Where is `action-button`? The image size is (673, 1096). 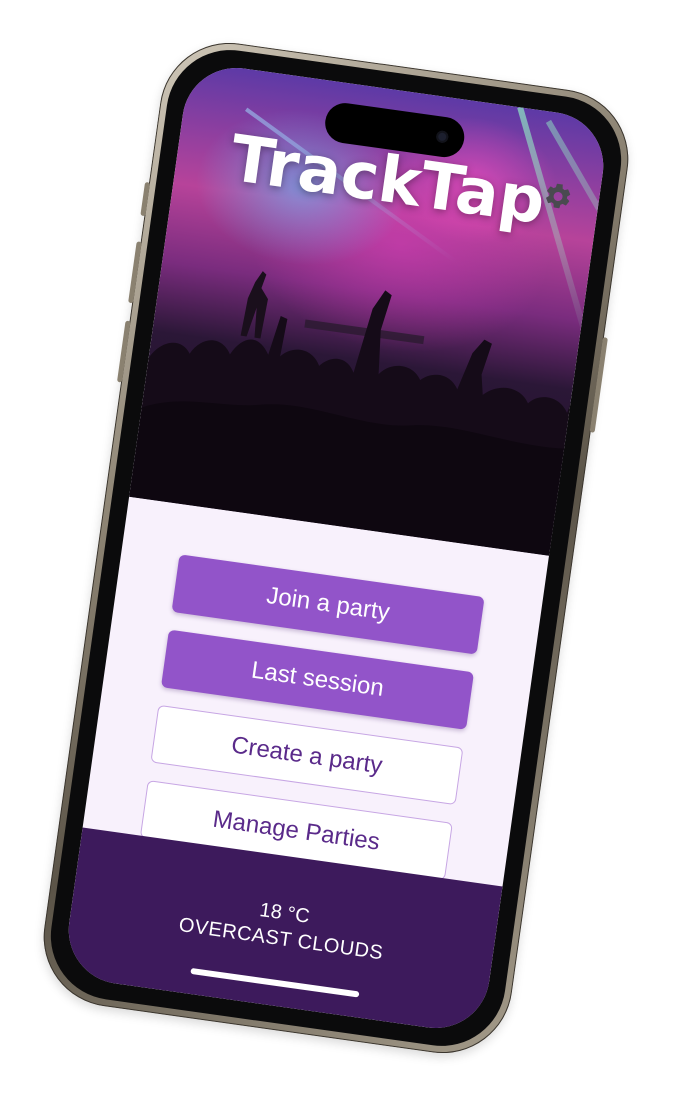 action-button is located at coordinates (145, 199).